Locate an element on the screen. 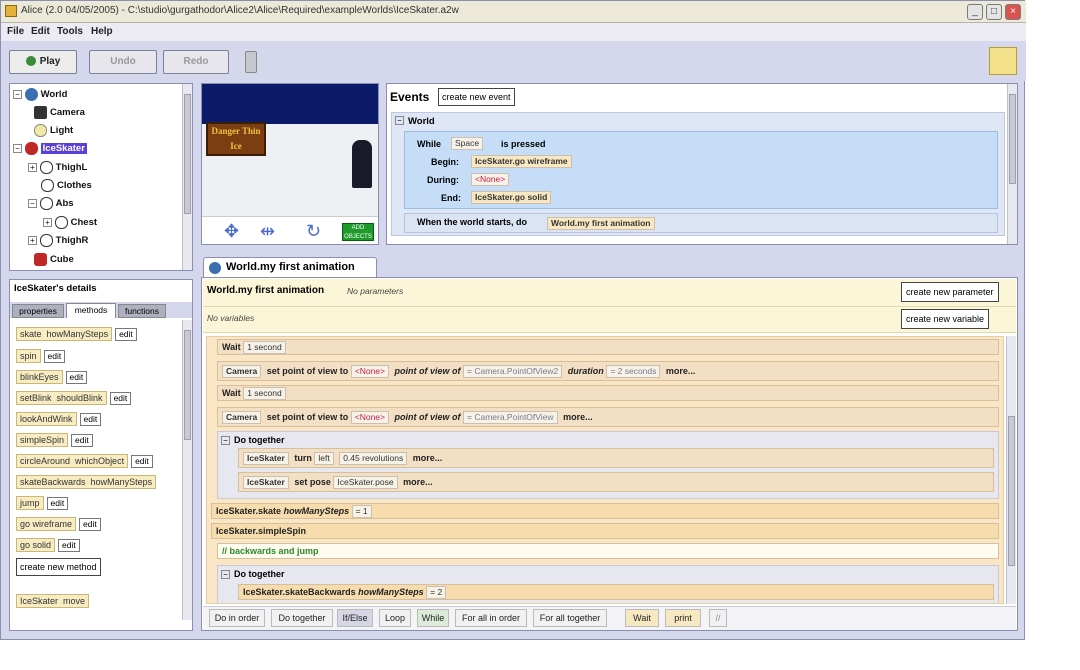 This screenshot has width=1080, height=670. world-starts-method: World.my first animation is located at coordinates (601, 223).